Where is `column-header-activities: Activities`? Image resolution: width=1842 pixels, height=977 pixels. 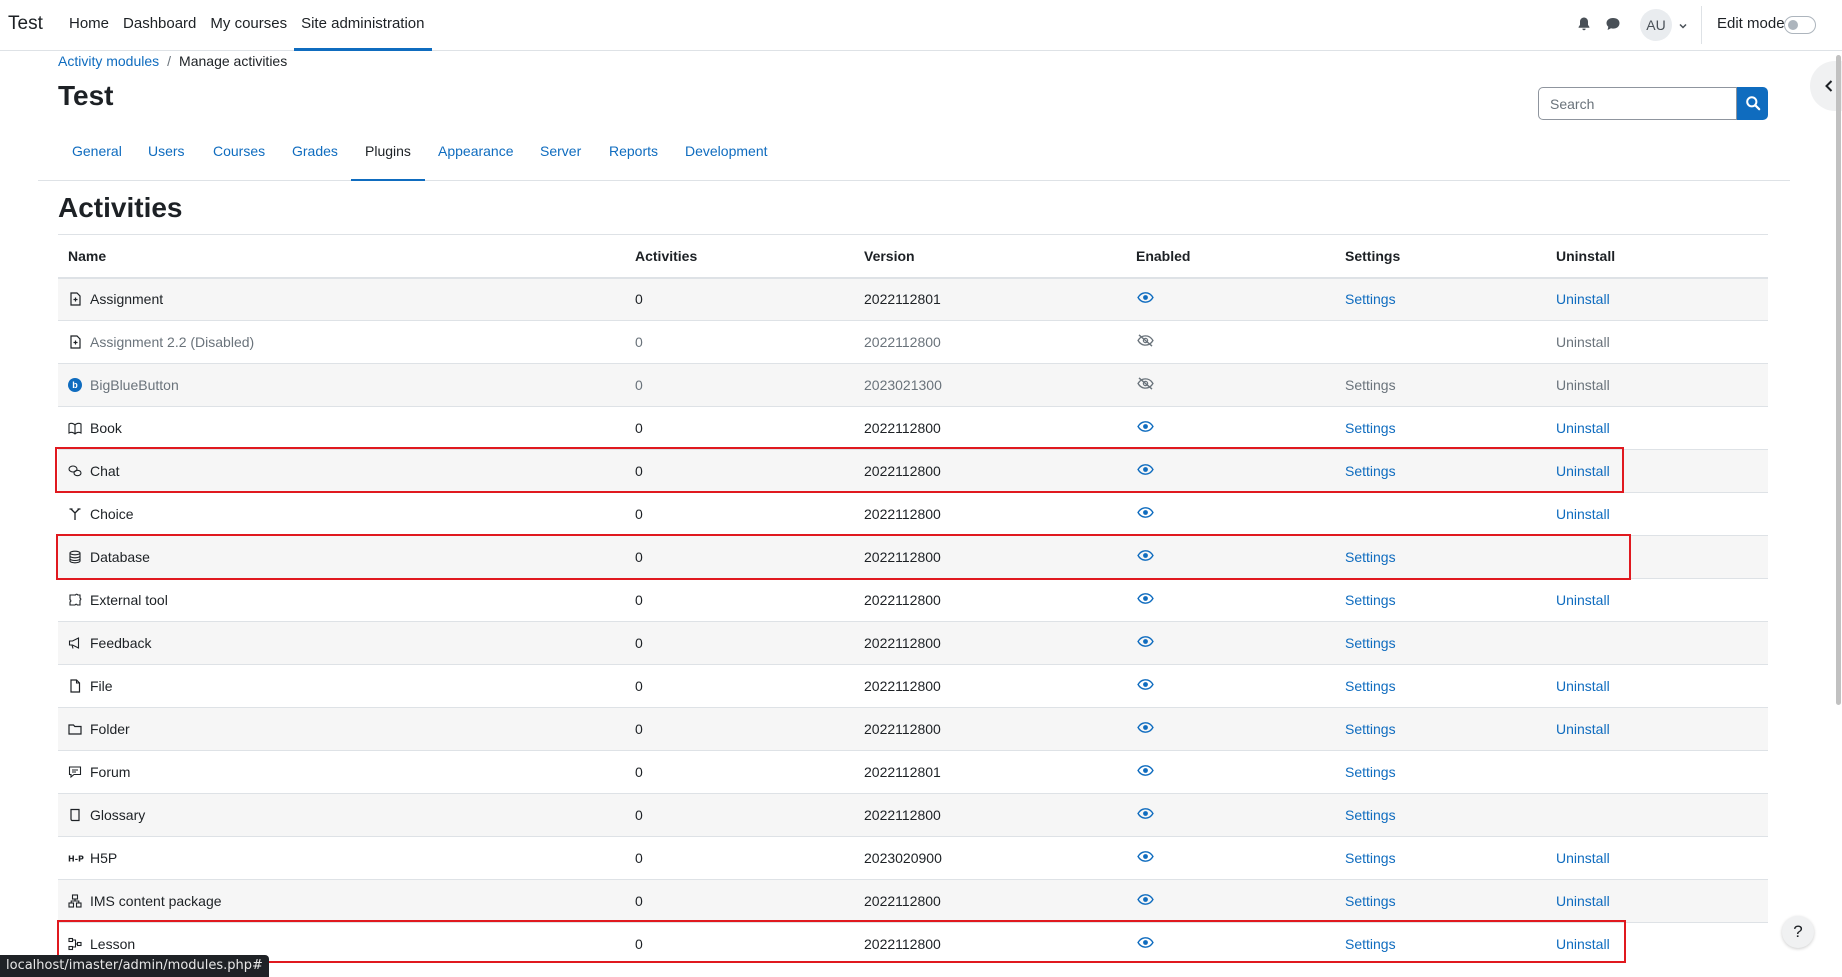 column-header-activities: Activities is located at coordinates (739, 256).